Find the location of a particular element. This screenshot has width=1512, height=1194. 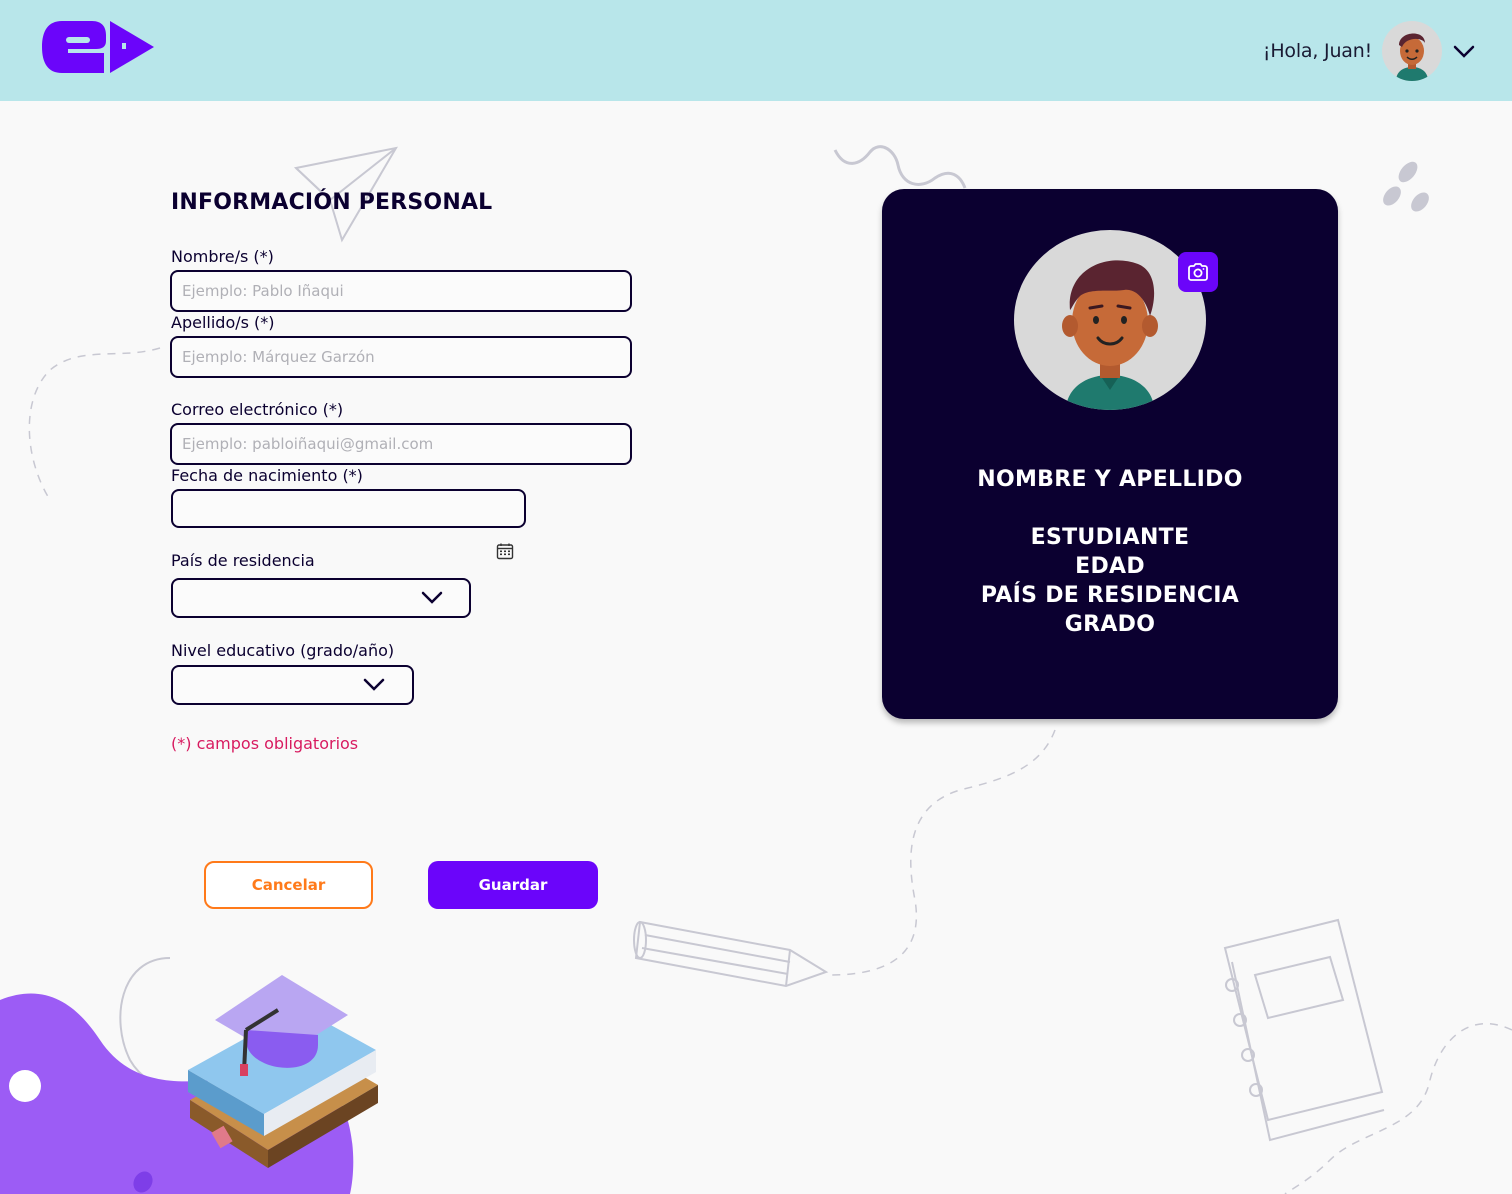

card-age: EDAD is located at coordinates (1110, 566).